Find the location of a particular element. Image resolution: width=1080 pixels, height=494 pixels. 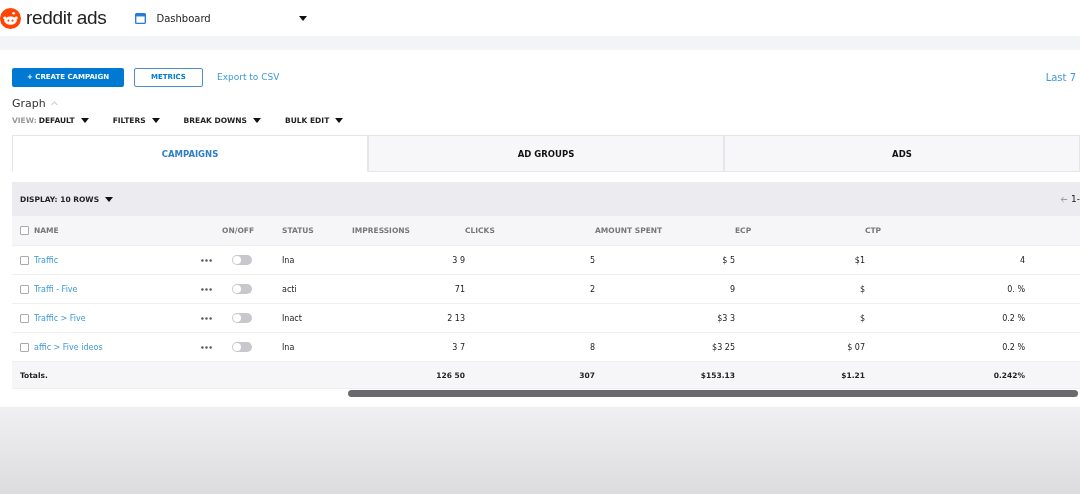

tab: ADS is located at coordinates (902, 153).